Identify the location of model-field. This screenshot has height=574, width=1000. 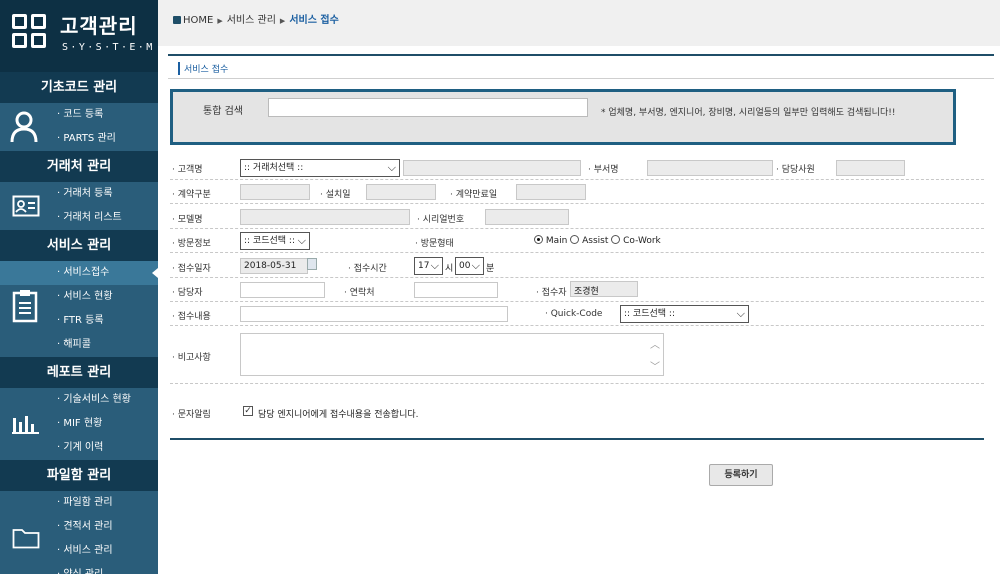
(325, 217).